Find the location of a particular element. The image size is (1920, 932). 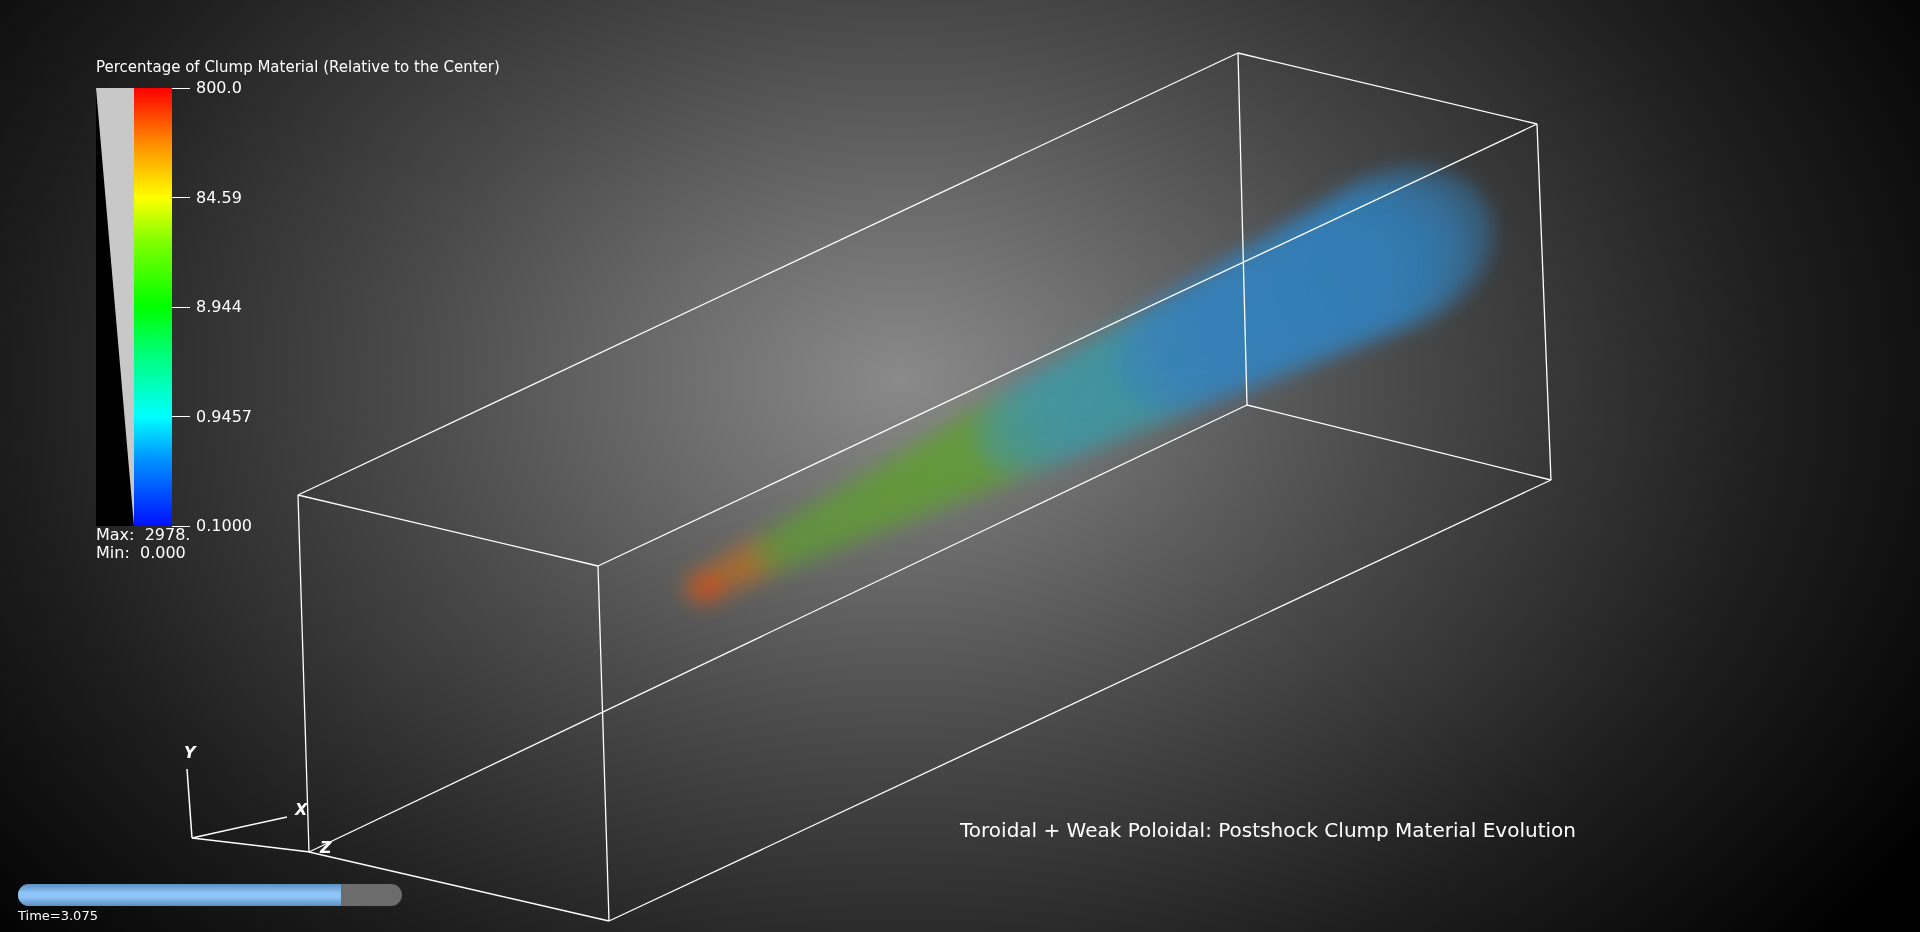

x-axis-label: X is located at coordinates (301, 809).